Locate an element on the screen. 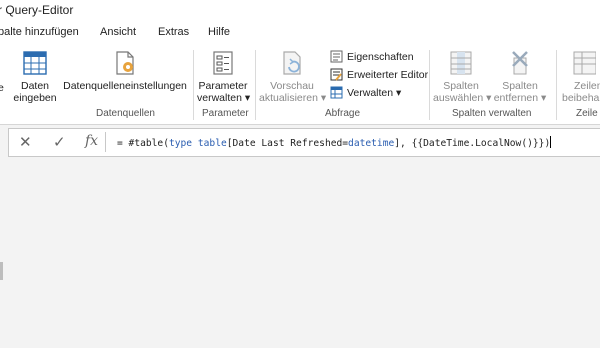 The image size is (600, 348). text-cursor is located at coordinates (551, 142).